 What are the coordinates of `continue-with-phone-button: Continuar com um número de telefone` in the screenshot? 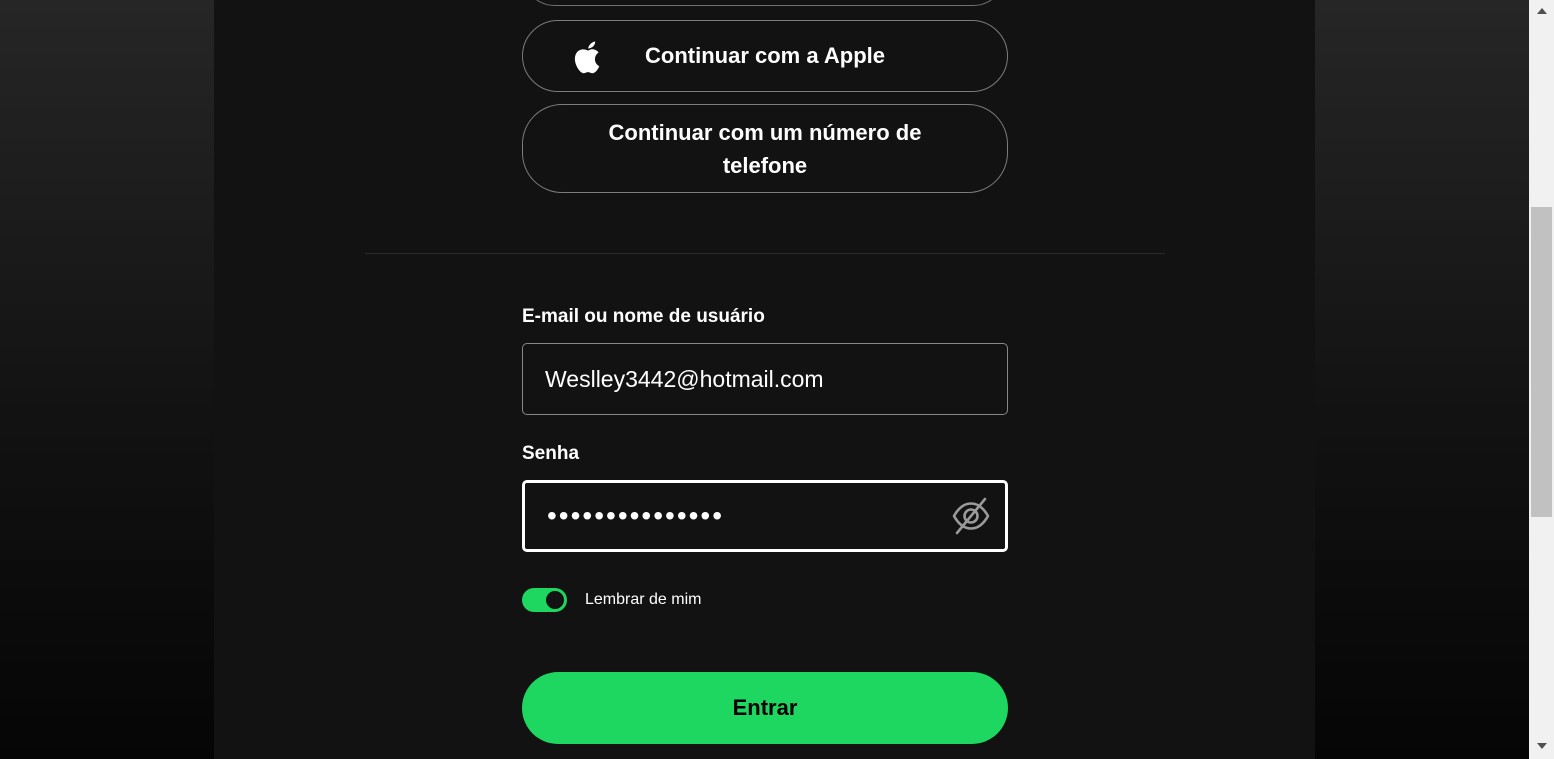 It's located at (765, 148).